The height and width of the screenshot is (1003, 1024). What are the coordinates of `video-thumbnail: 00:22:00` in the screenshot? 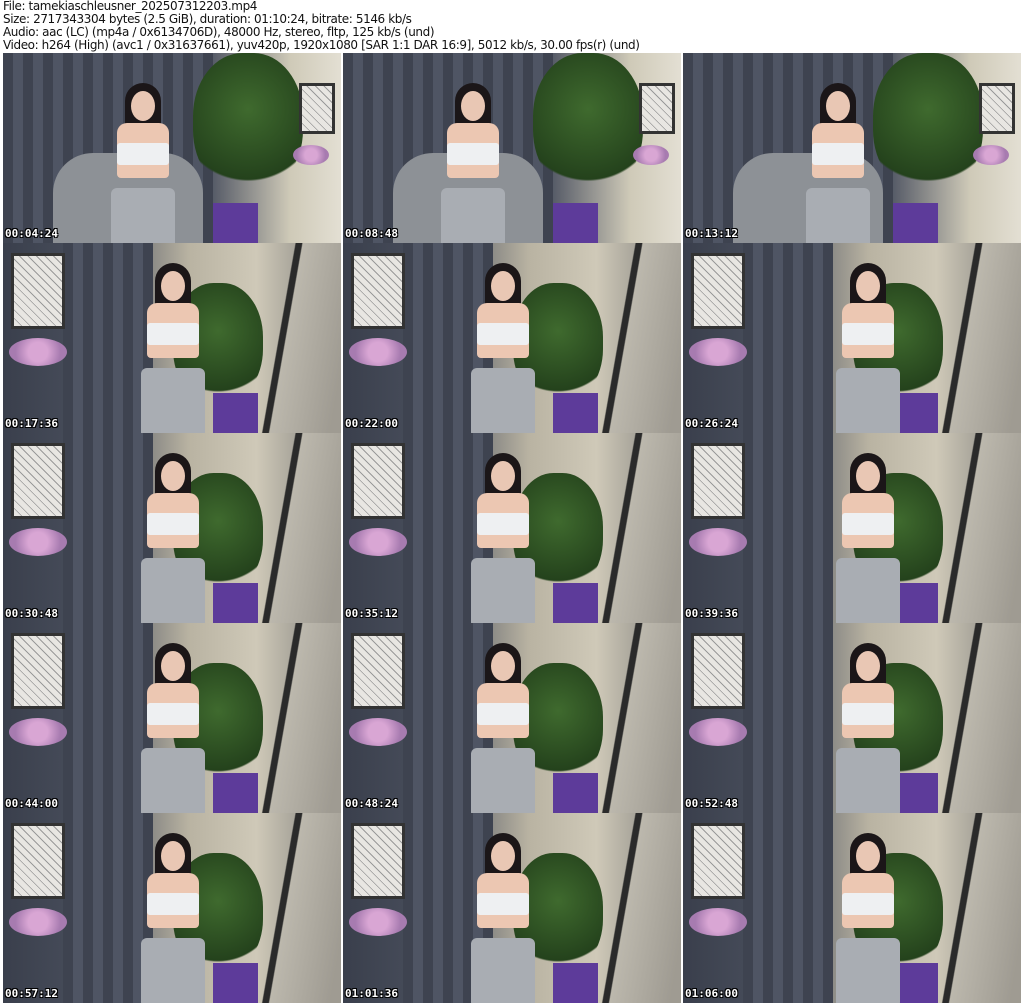 It's located at (512, 338).